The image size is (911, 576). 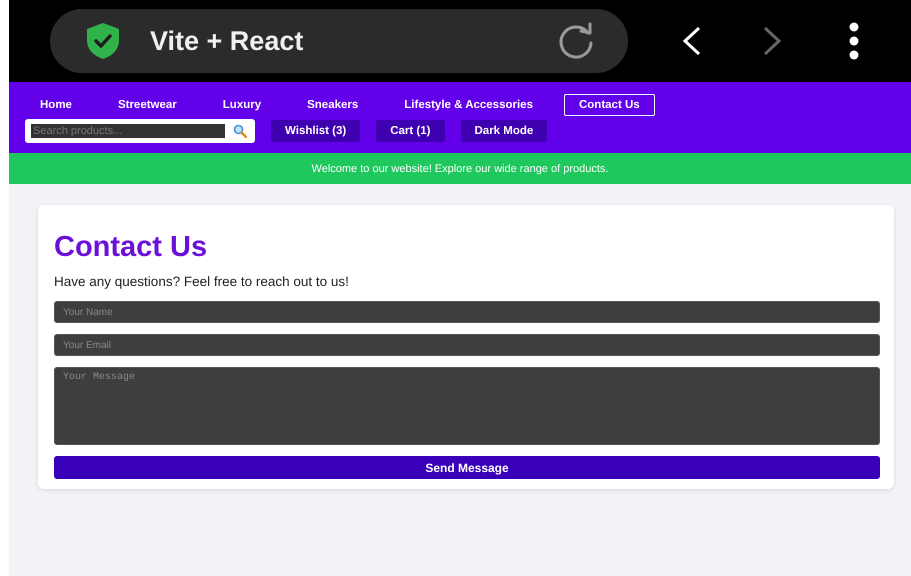 What do you see at coordinates (131, 247) in the screenshot?
I see `contact-heading: Contact Us` at bounding box center [131, 247].